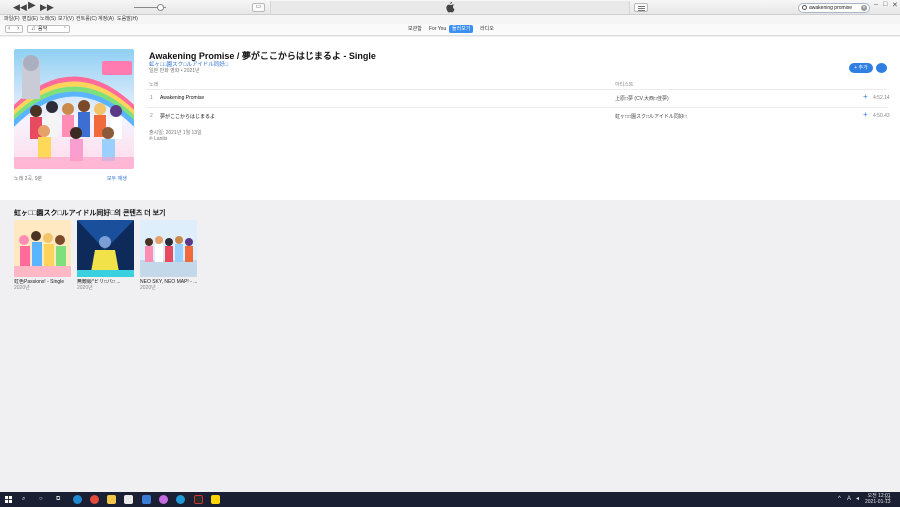 The image size is (900, 507). What do you see at coordinates (180, 499) in the screenshot?
I see `ie-icon` at bounding box center [180, 499].